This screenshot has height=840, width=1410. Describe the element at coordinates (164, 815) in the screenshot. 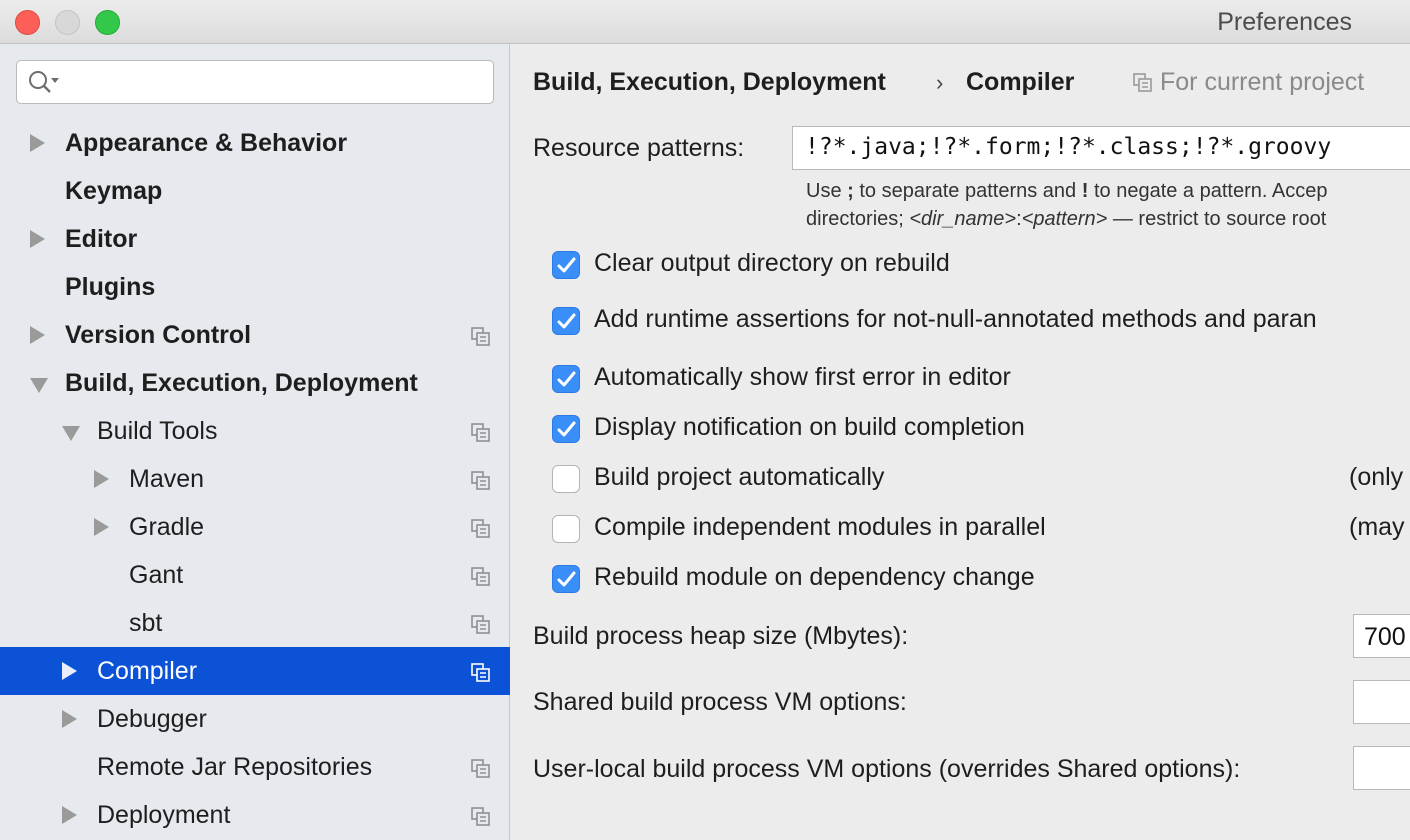

I see `tree-item-label: Deployment` at that location.